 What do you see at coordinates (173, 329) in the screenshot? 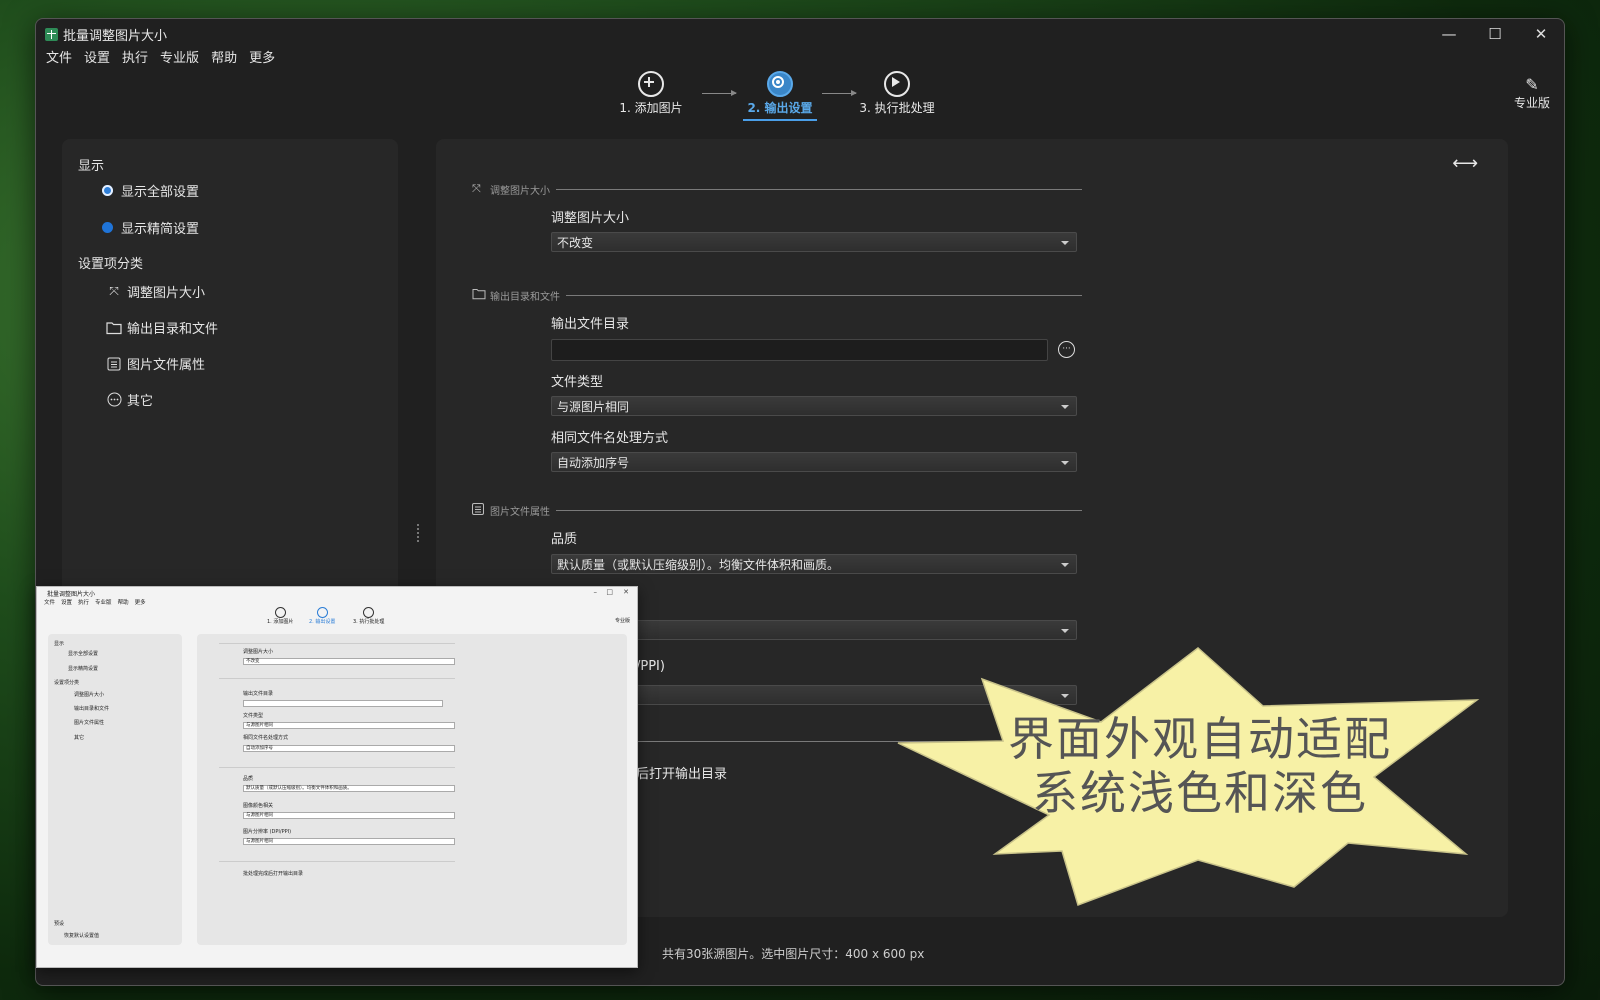
I see `sidebar-item-label: 输出目录和文件` at bounding box center [173, 329].